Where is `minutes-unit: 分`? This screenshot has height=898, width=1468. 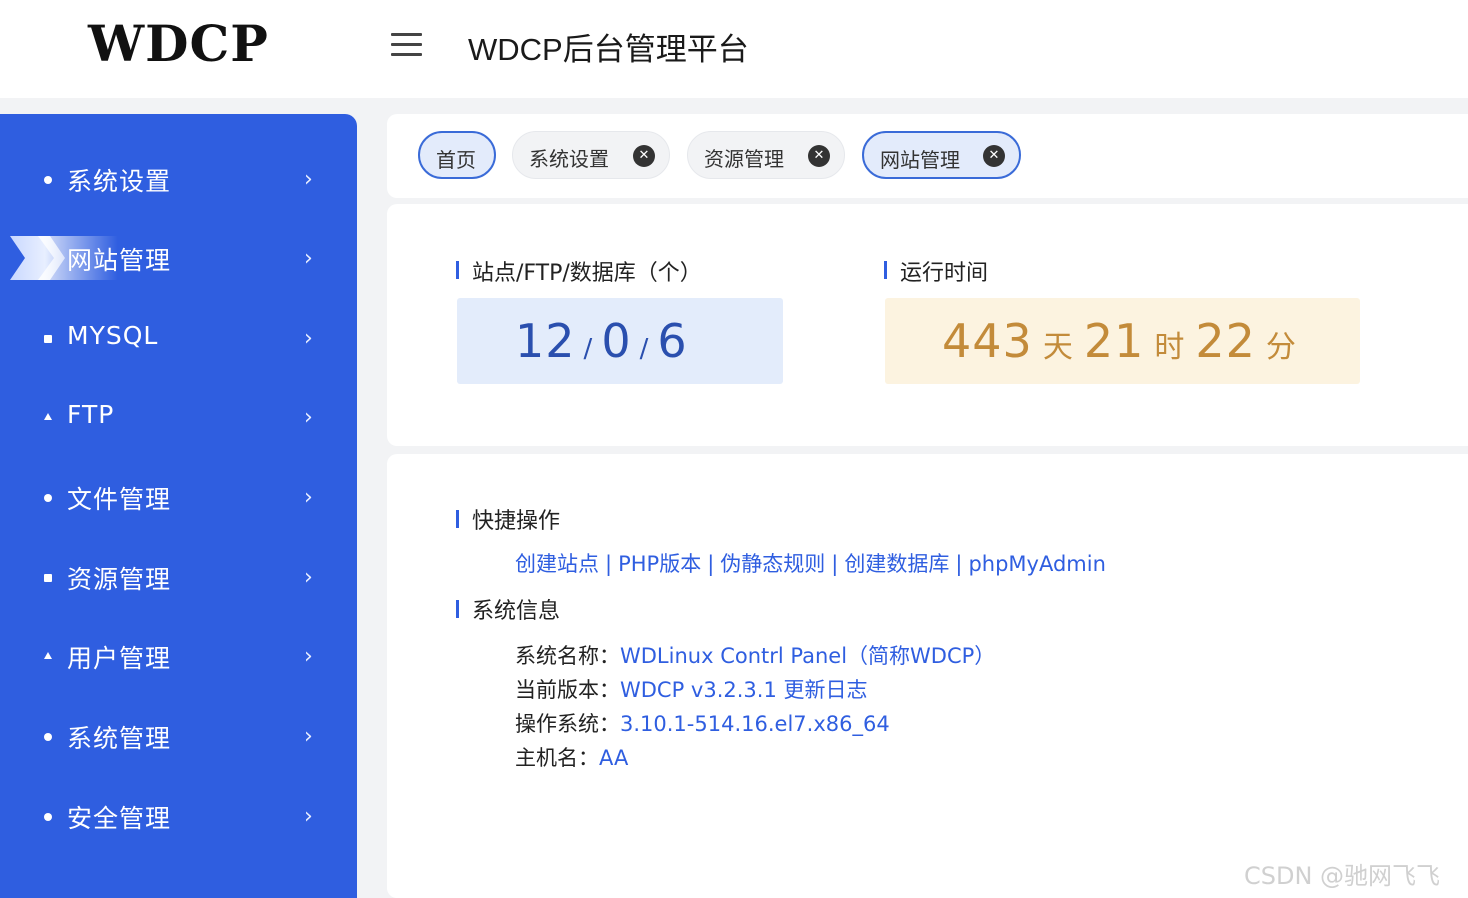
minutes-unit: 分 is located at coordinates (1281, 347).